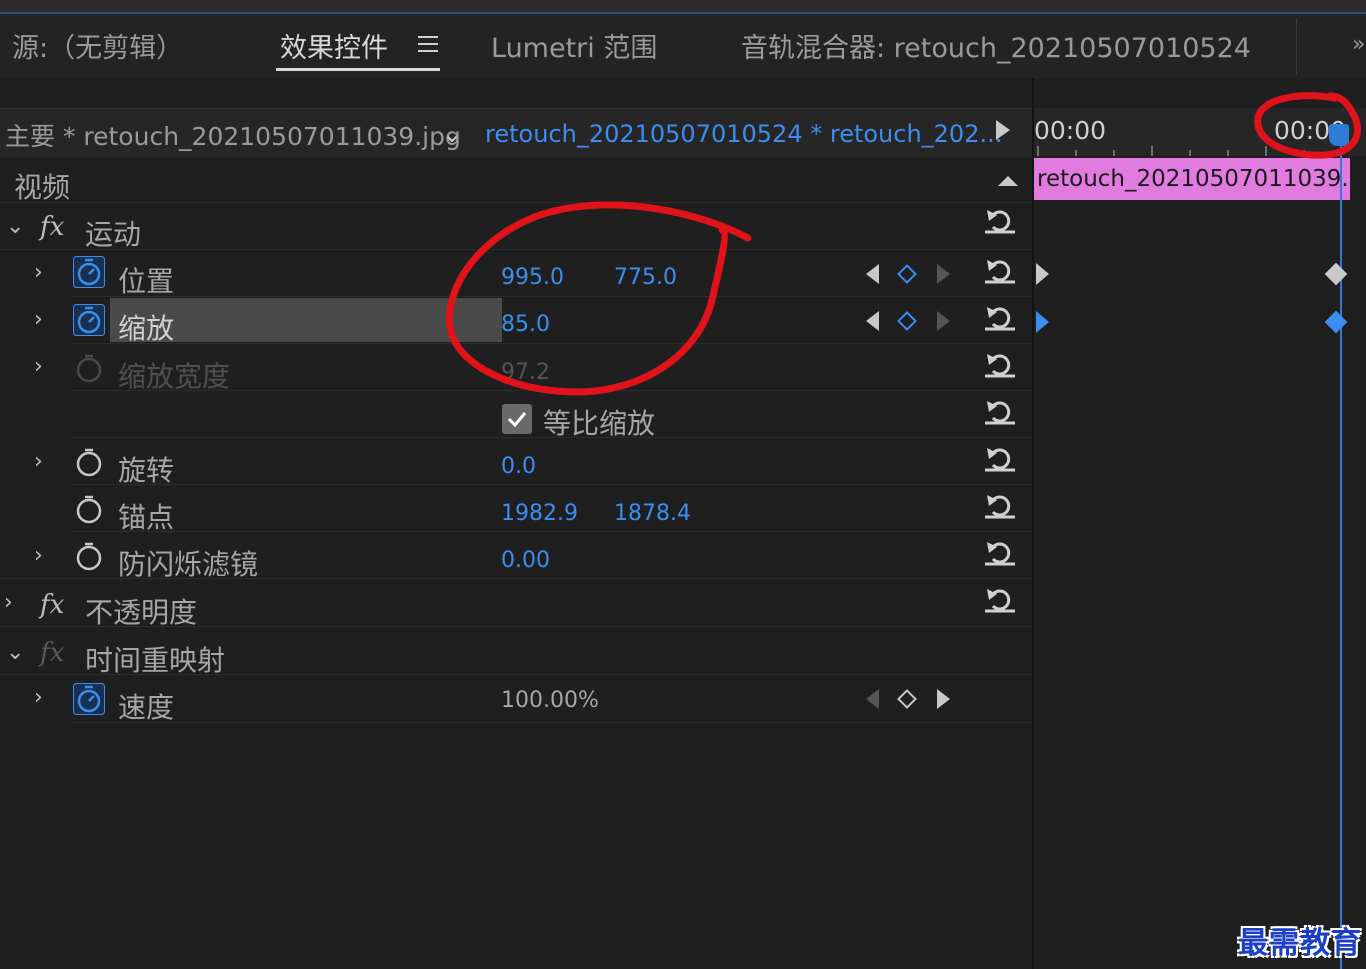 This screenshot has height=969, width=1366. What do you see at coordinates (188, 564) in the screenshot?
I see `anti-flicker-label: 防闪烁滤镜` at bounding box center [188, 564].